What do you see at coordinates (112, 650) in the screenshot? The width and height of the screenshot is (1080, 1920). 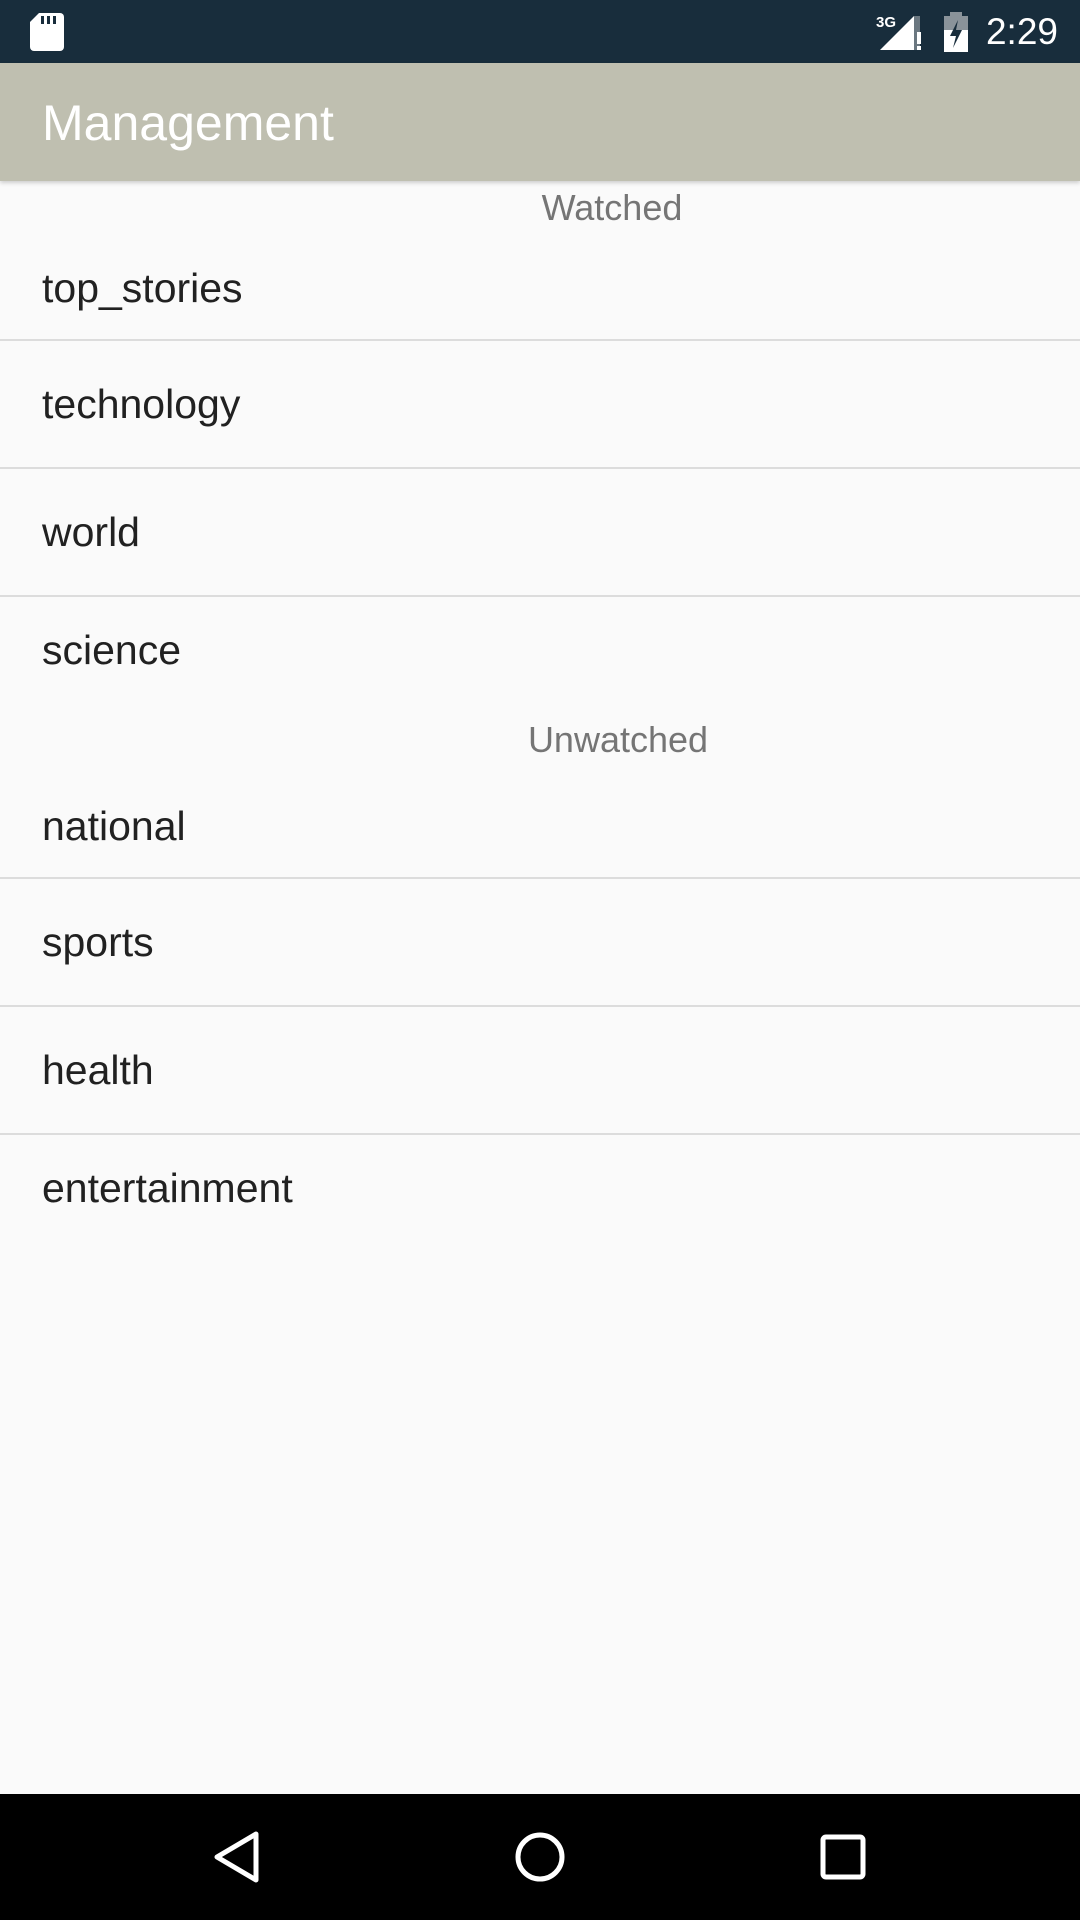 I see `list-item-label: science` at bounding box center [112, 650].